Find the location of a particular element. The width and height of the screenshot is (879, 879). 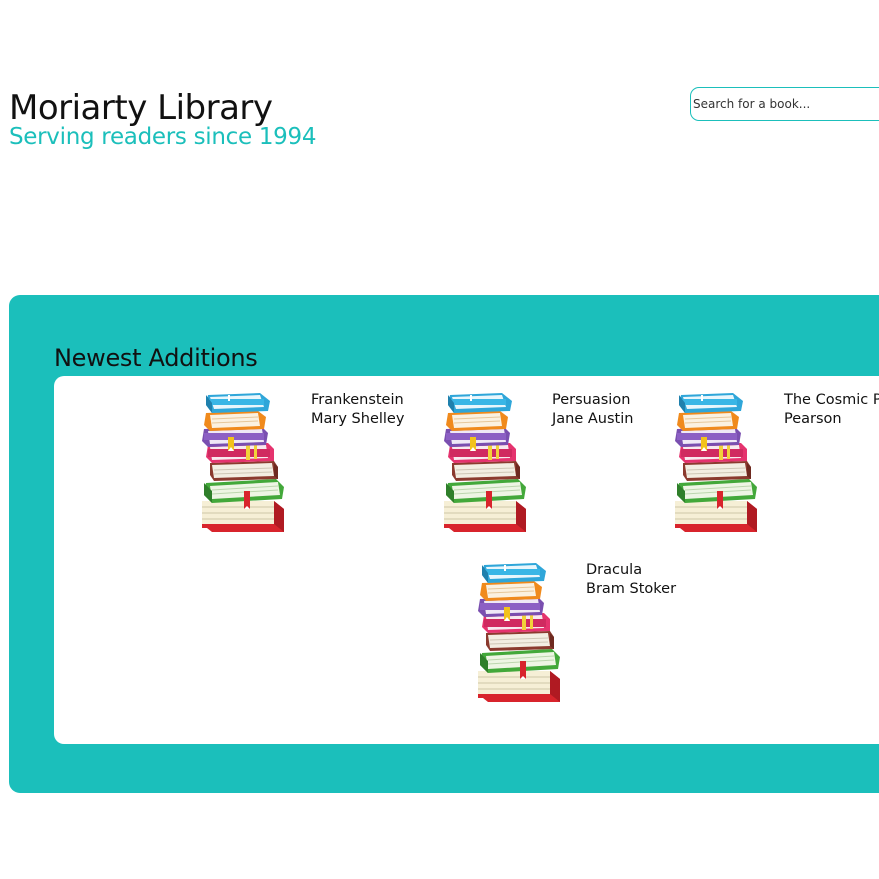

book-author: Bram Stoker is located at coordinates (631, 589).